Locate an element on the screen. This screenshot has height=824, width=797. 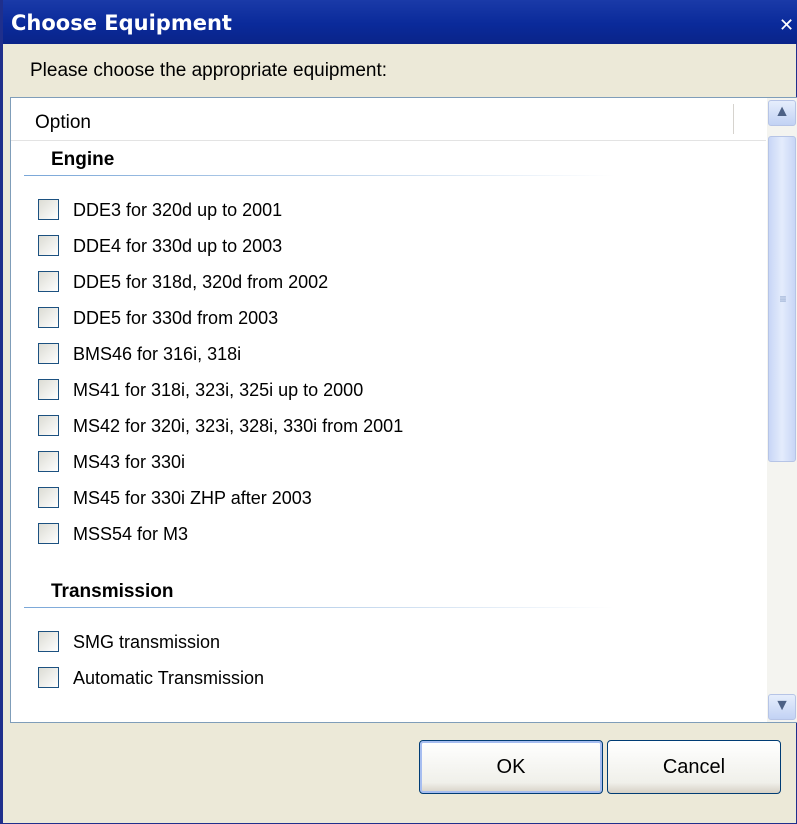
item-label: Automatic Transmission is located at coordinates (169, 678).